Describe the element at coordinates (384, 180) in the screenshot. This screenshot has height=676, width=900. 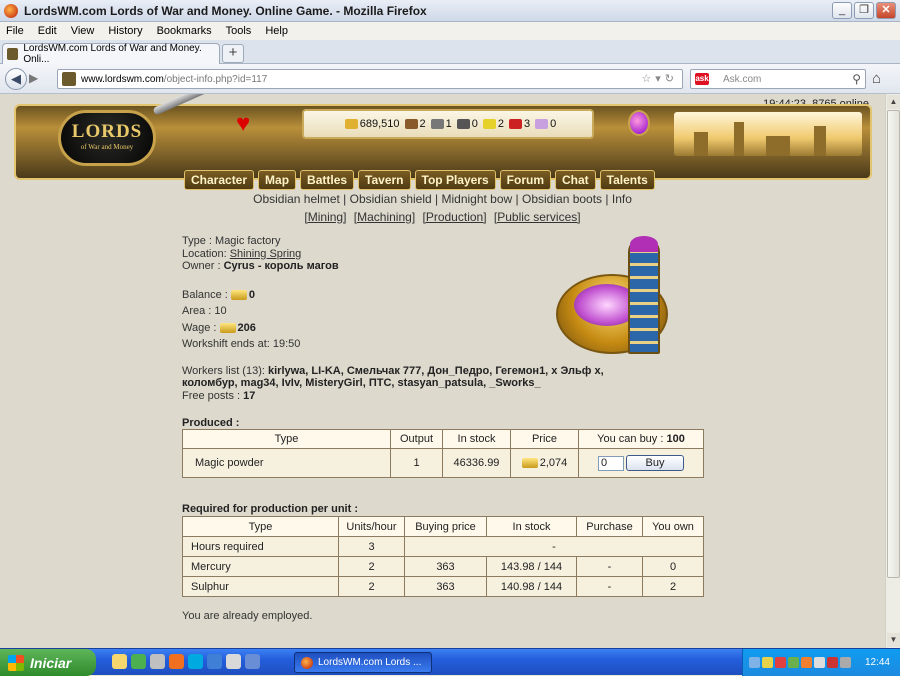
I see `nav-tavern: Tavern` at that location.